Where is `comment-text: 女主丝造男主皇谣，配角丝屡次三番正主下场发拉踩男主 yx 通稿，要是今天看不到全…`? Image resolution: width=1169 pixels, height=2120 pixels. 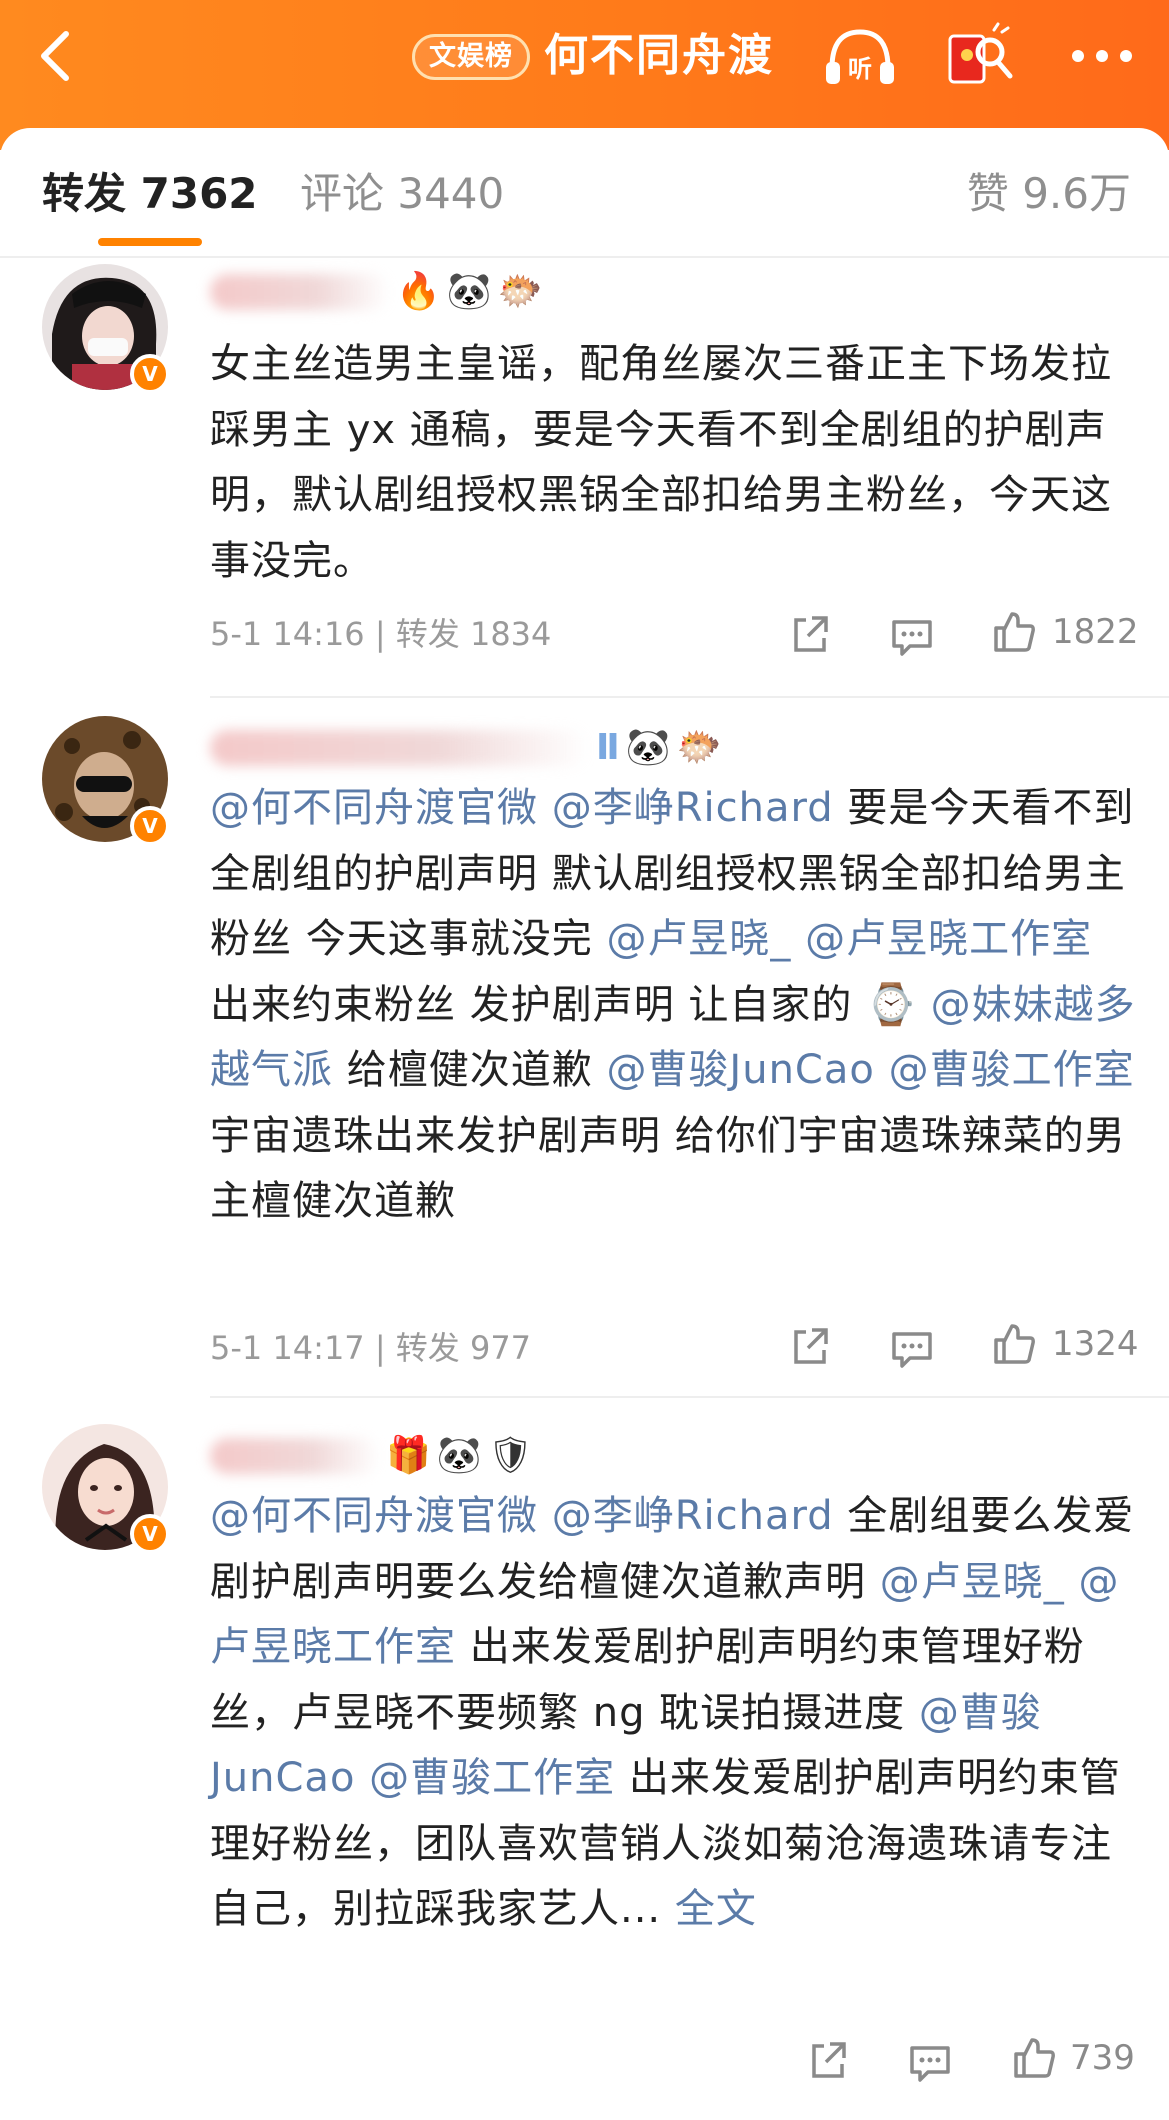 comment-text: 女主丝造男主皇谣，配角丝屡次三番正主下场发拉踩男主 yx 通稿，要是今天看不到全… is located at coordinates (661, 462).